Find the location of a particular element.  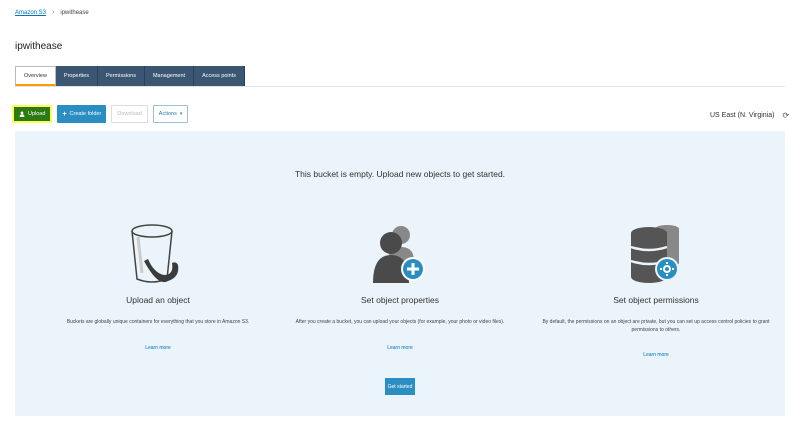

chevron-down-icon: ▾ is located at coordinates (181, 114).